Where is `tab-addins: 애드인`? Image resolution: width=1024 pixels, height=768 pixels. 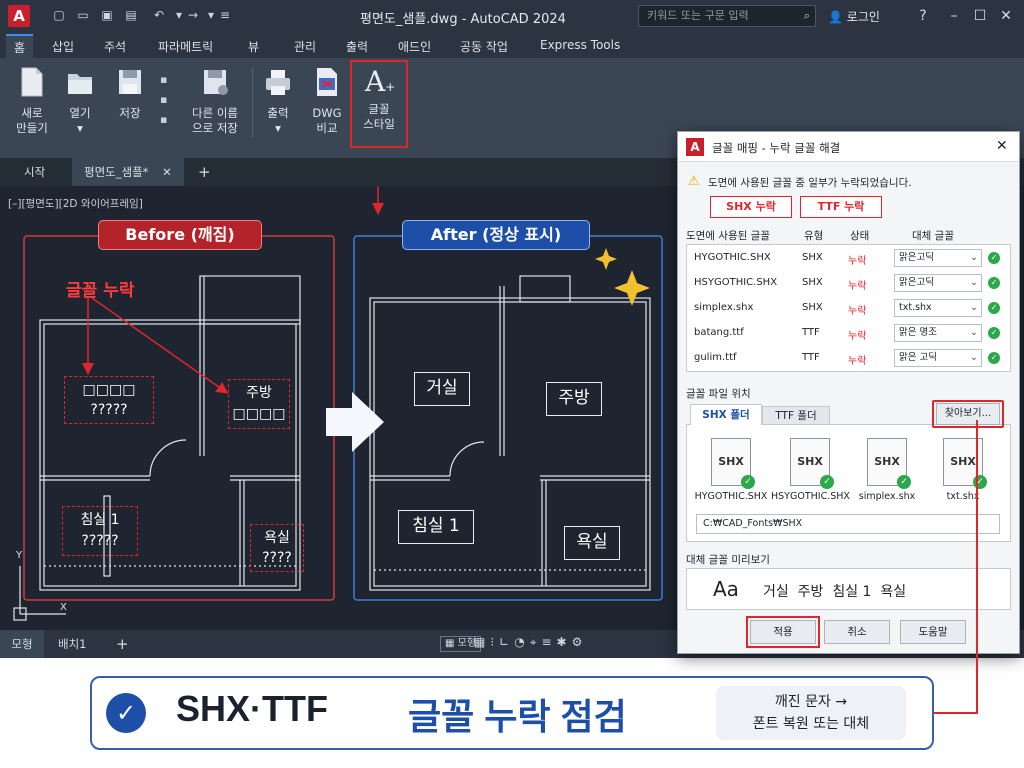
tab-addins: 애드인 is located at coordinates (414, 46).